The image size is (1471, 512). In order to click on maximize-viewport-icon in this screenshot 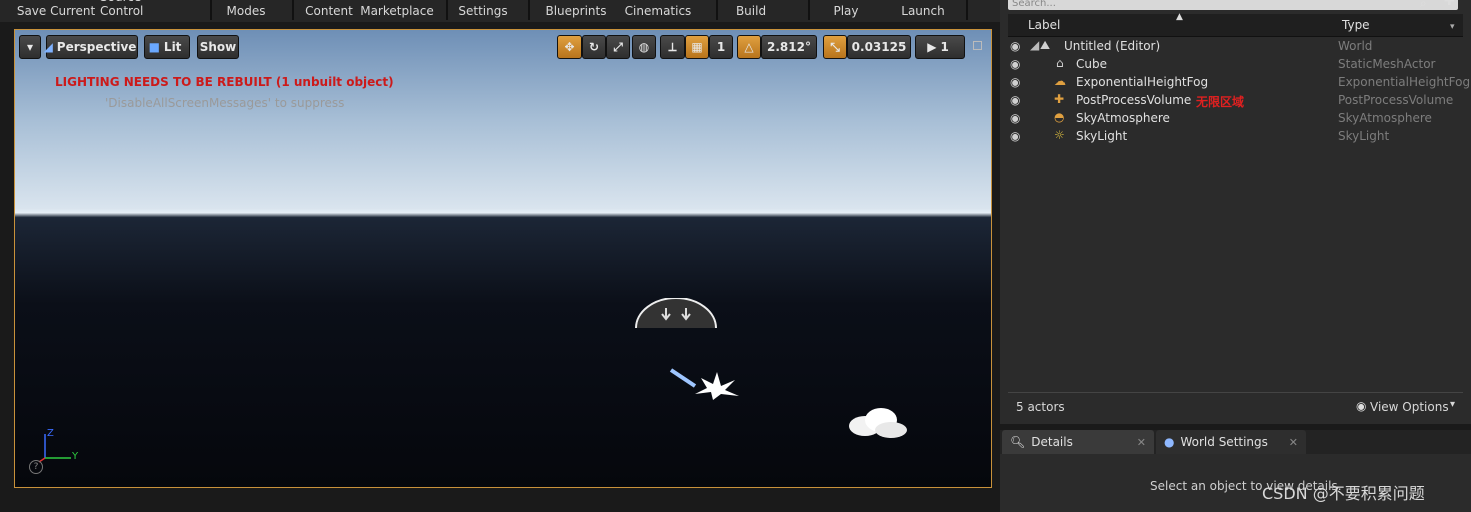, I will do `click(977, 45)`.